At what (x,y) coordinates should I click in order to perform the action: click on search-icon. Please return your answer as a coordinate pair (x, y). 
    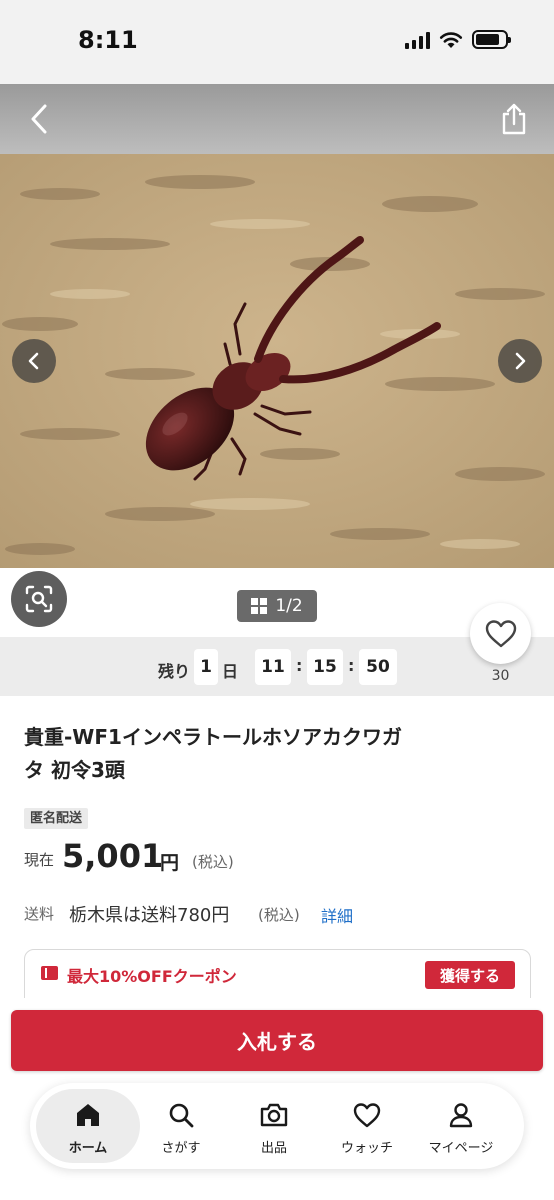
    Looking at the image, I should click on (181, 1115).